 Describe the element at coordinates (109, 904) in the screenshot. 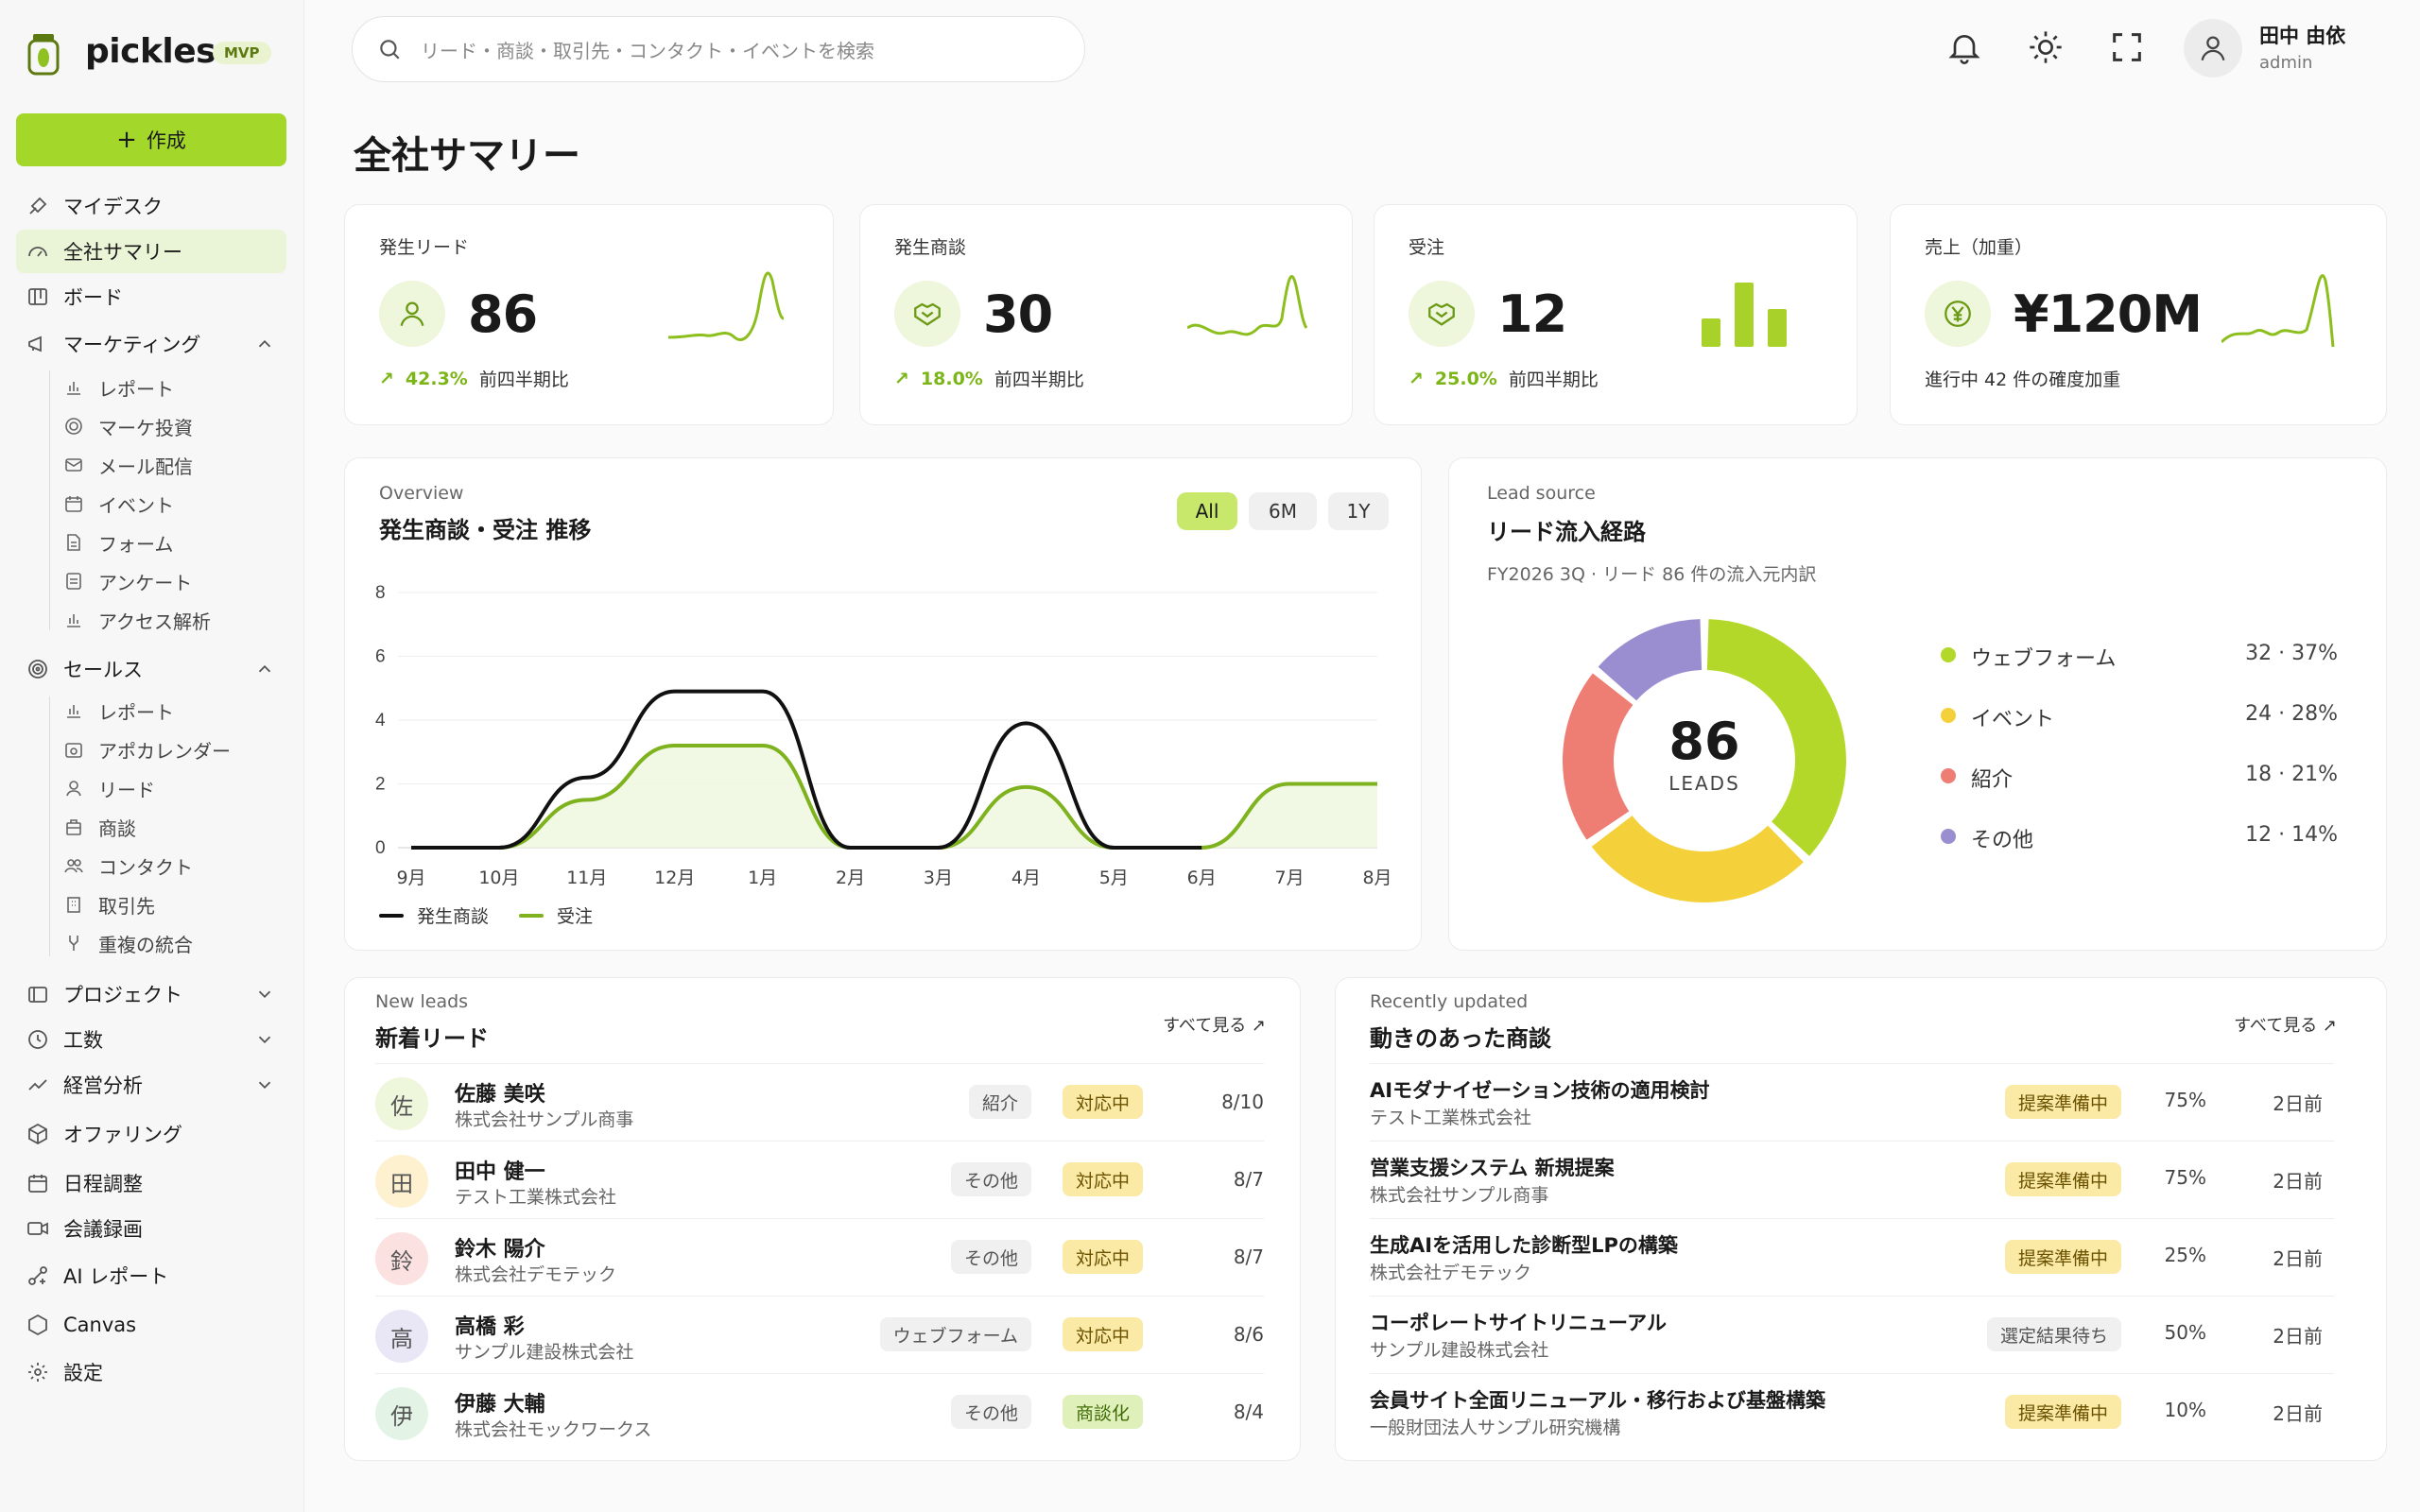

I see `sales-accounts: 取引先` at that location.